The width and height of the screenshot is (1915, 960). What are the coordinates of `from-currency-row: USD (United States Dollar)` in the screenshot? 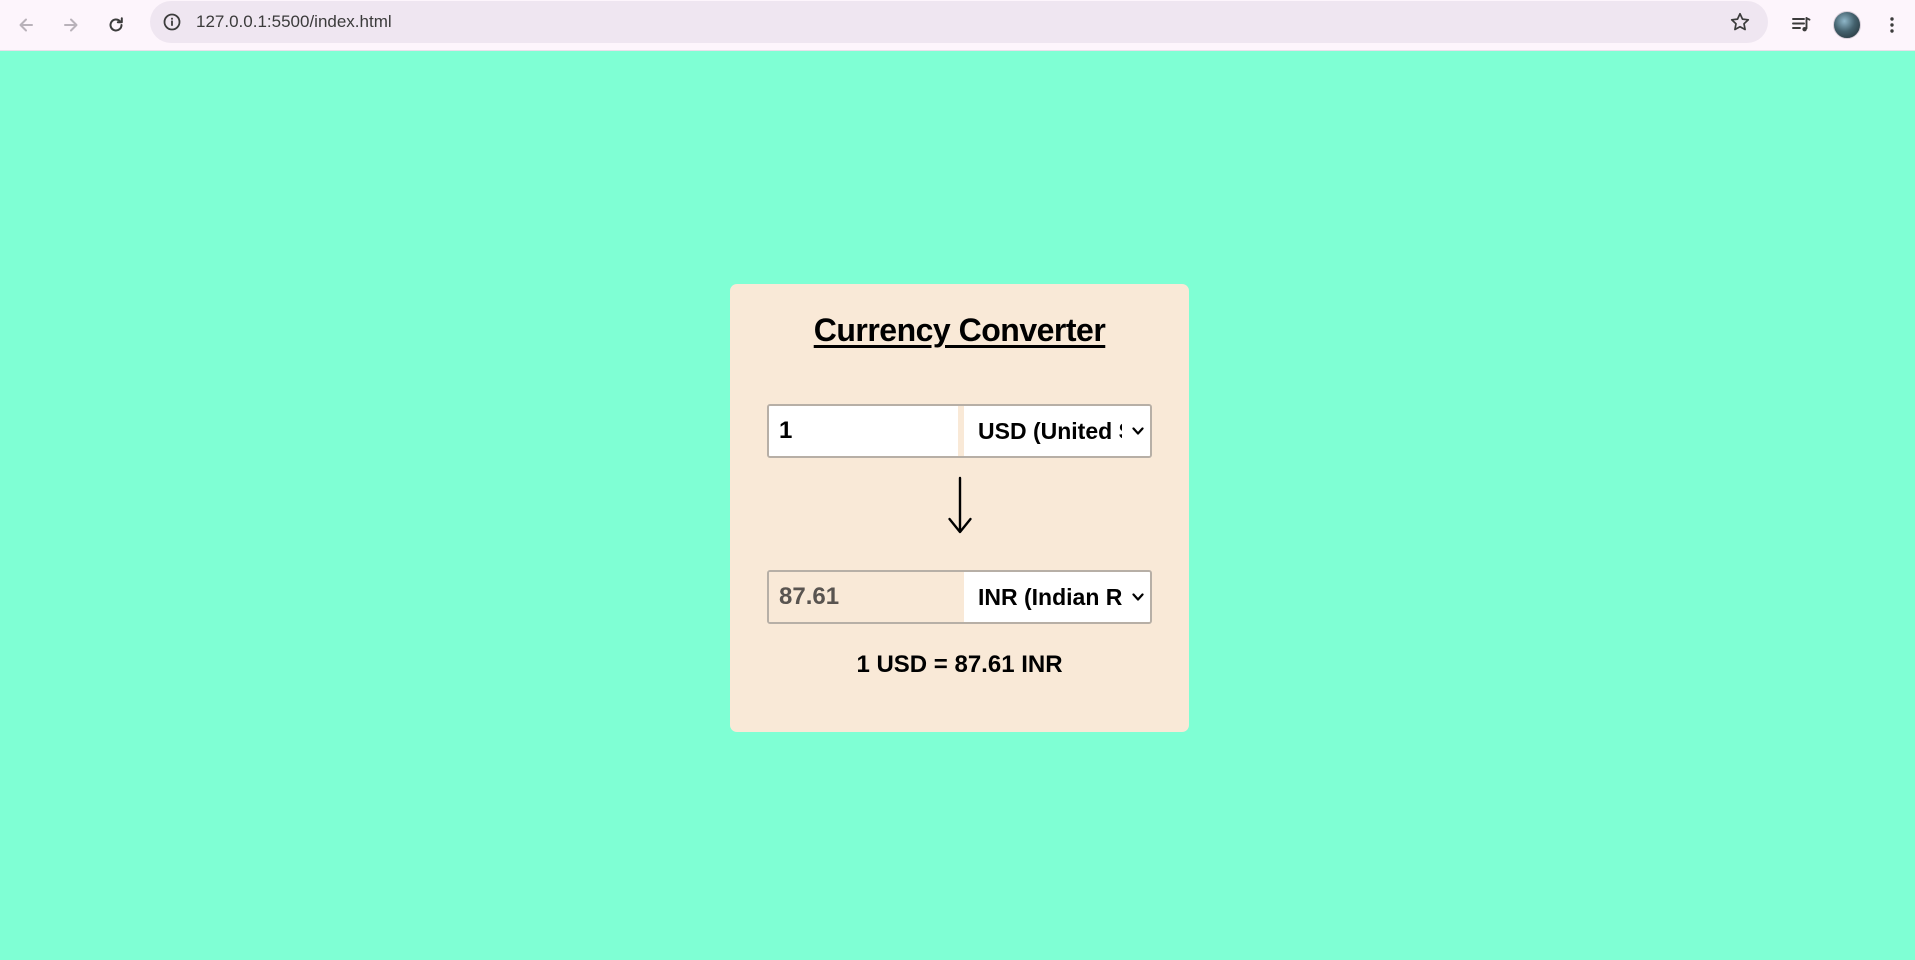 It's located at (959, 431).